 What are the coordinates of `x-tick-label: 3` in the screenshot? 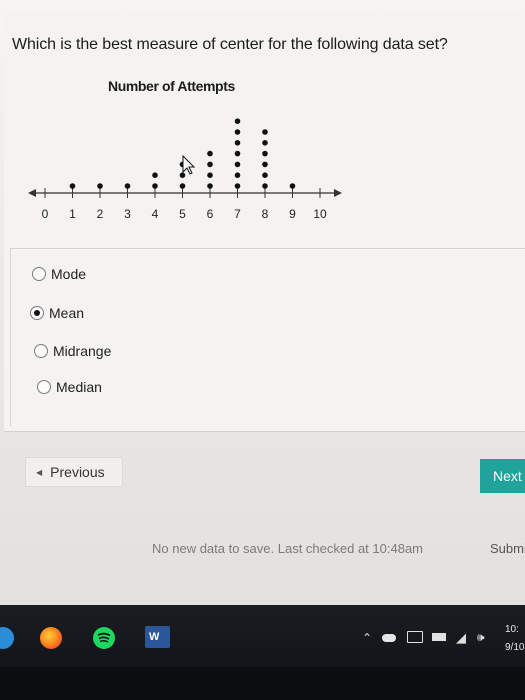 It's located at (127, 214).